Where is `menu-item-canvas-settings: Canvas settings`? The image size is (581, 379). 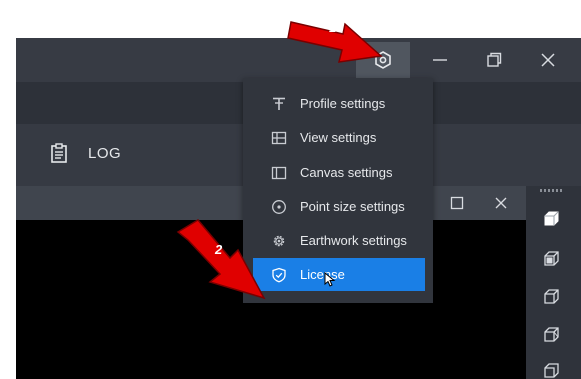
menu-item-canvas-settings: Canvas settings is located at coordinates (339, 172).